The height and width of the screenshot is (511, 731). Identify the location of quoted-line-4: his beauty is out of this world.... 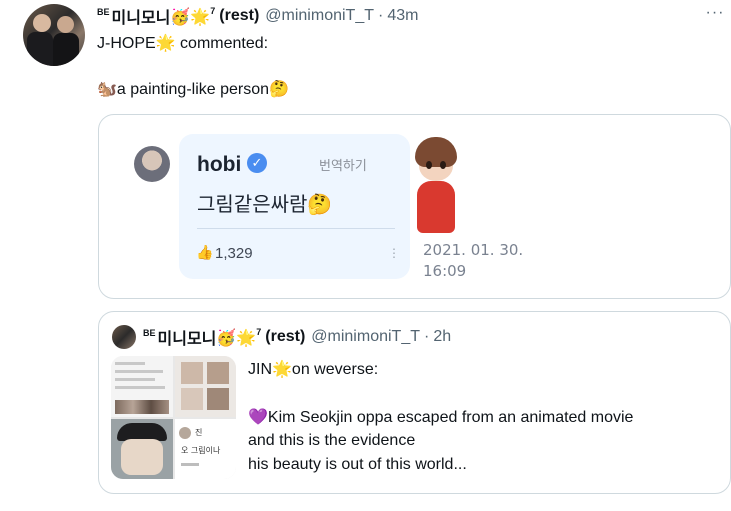
(357, 464).